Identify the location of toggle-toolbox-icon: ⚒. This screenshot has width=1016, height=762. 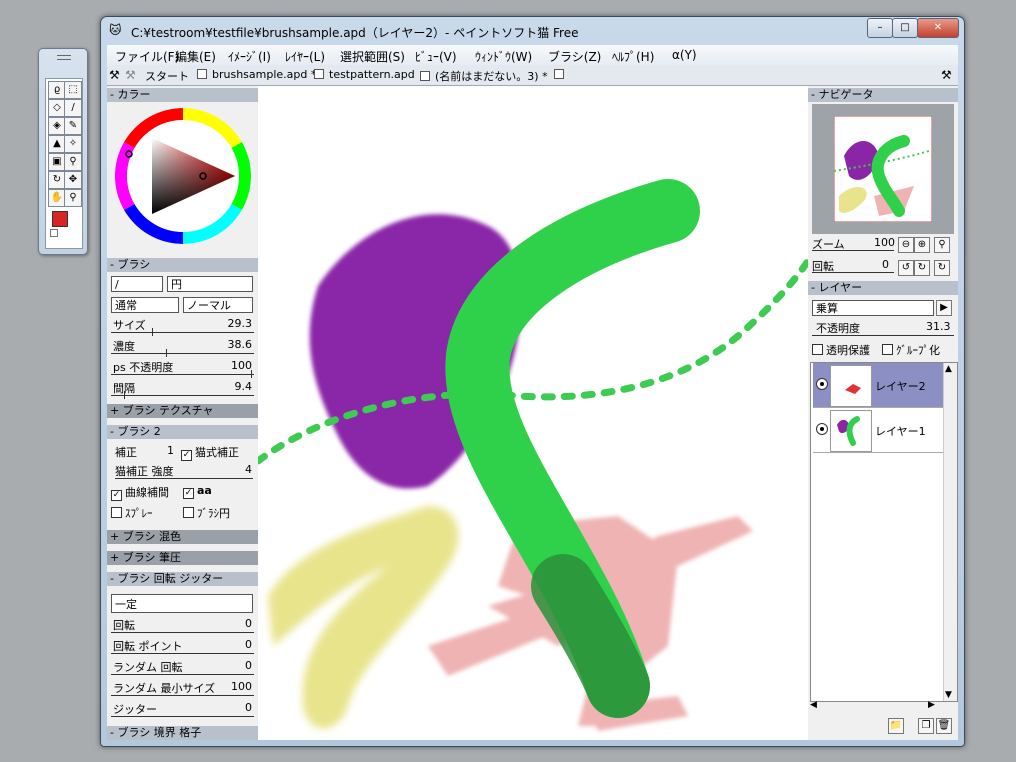
(130, 75).